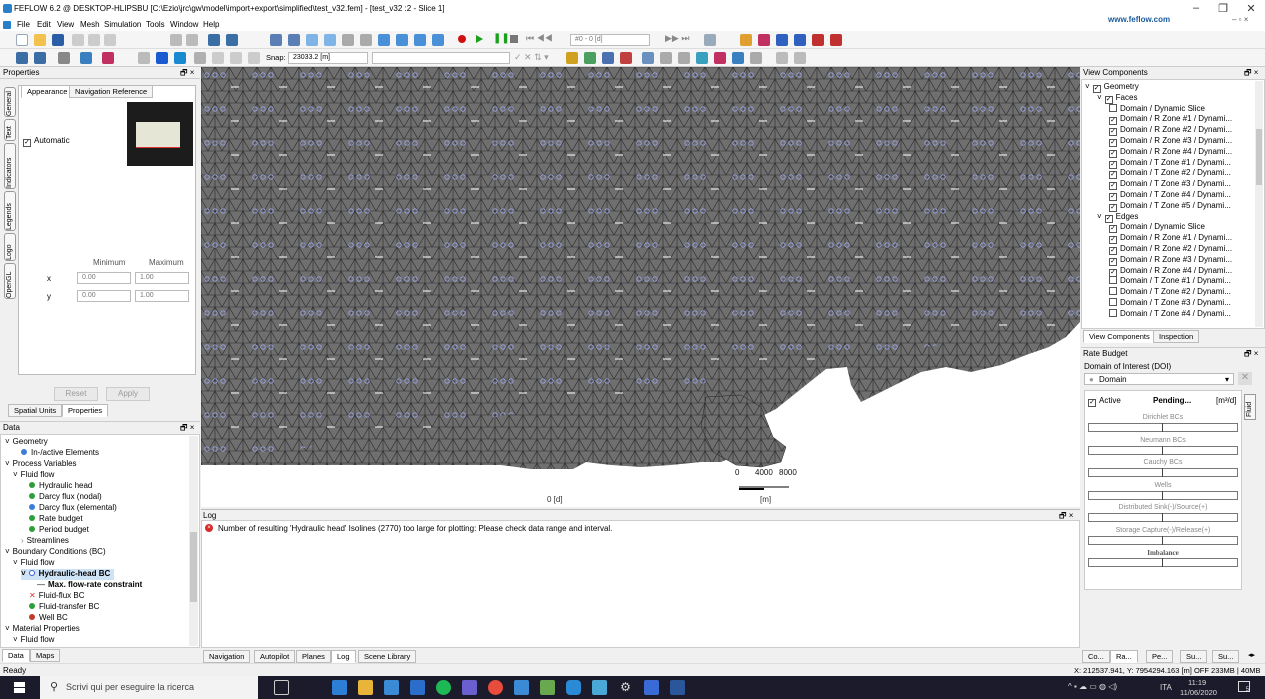 The width and height of the screenshot is (1265, 699). Describe the element at coordinates (1197, 682) in the screenshot. I see `clock-time: 11:19` at that location.